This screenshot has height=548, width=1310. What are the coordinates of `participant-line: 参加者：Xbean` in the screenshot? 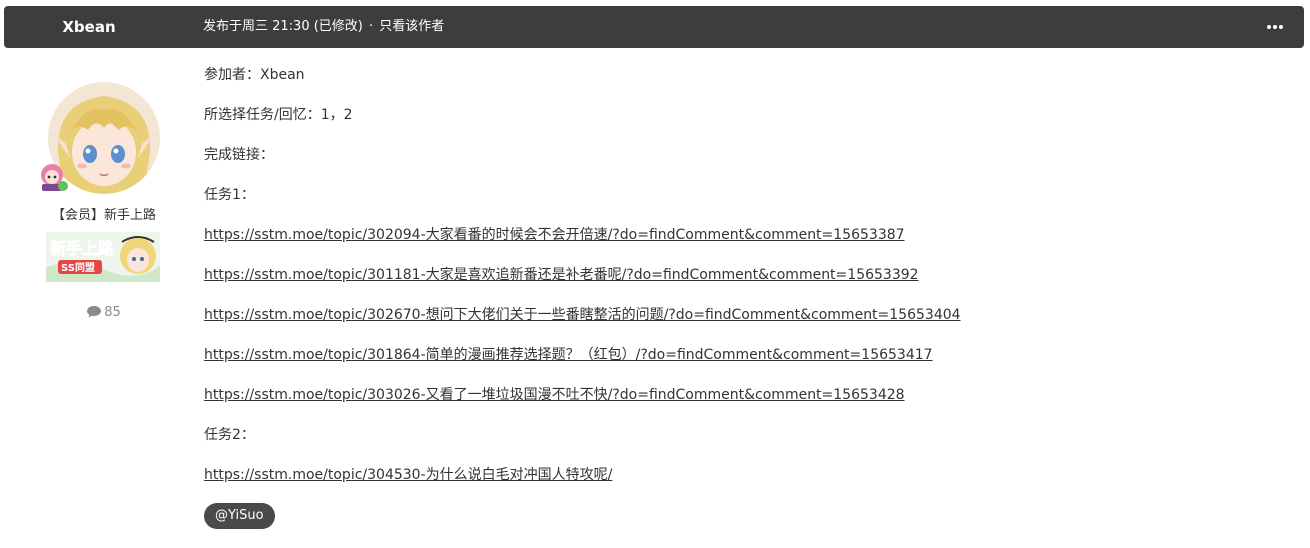 It's located at (254, 75).